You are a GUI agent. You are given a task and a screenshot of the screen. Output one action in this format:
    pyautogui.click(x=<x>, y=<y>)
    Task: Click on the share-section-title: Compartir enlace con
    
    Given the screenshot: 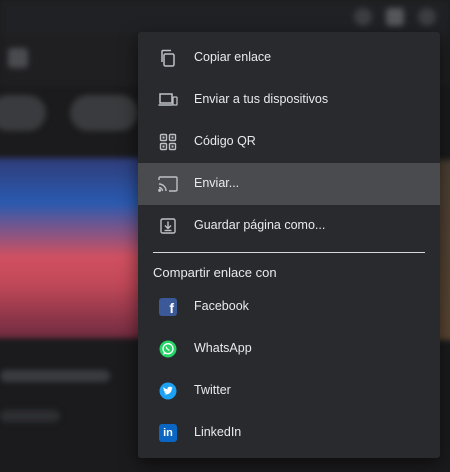 What is the action you would take?
    pyautogui.click(x=215, y=272)
    